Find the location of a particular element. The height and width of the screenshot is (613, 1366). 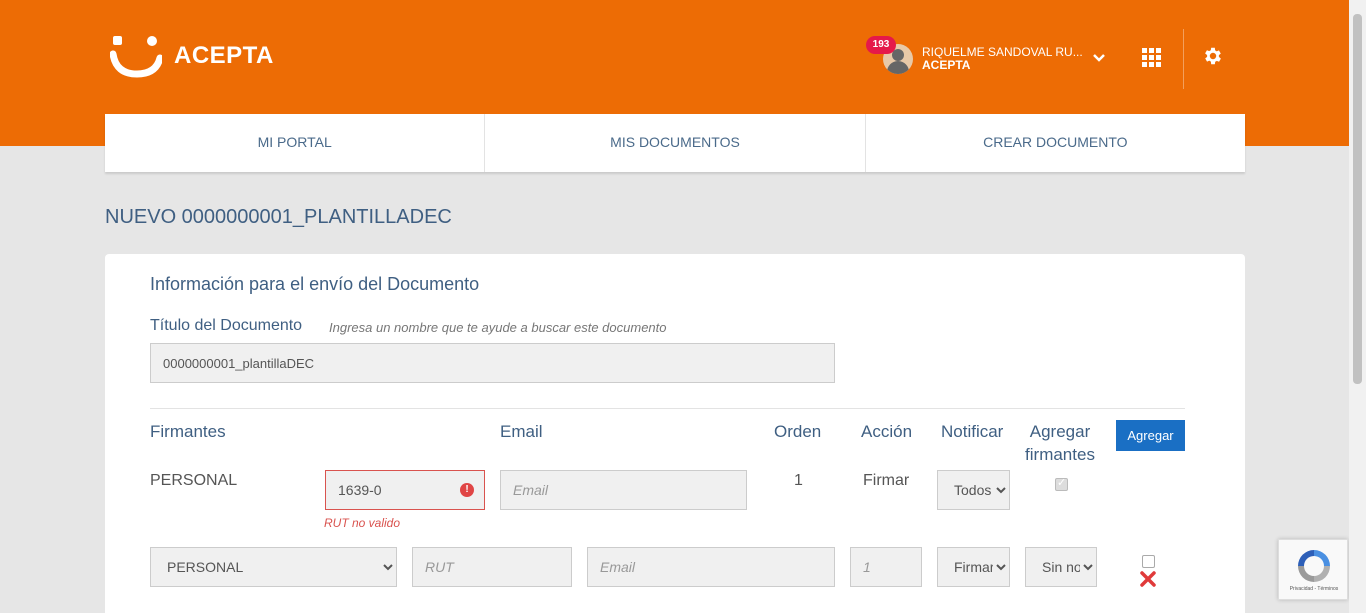

rut-error-message: RUT no valido is located at coordinates (362, 523).